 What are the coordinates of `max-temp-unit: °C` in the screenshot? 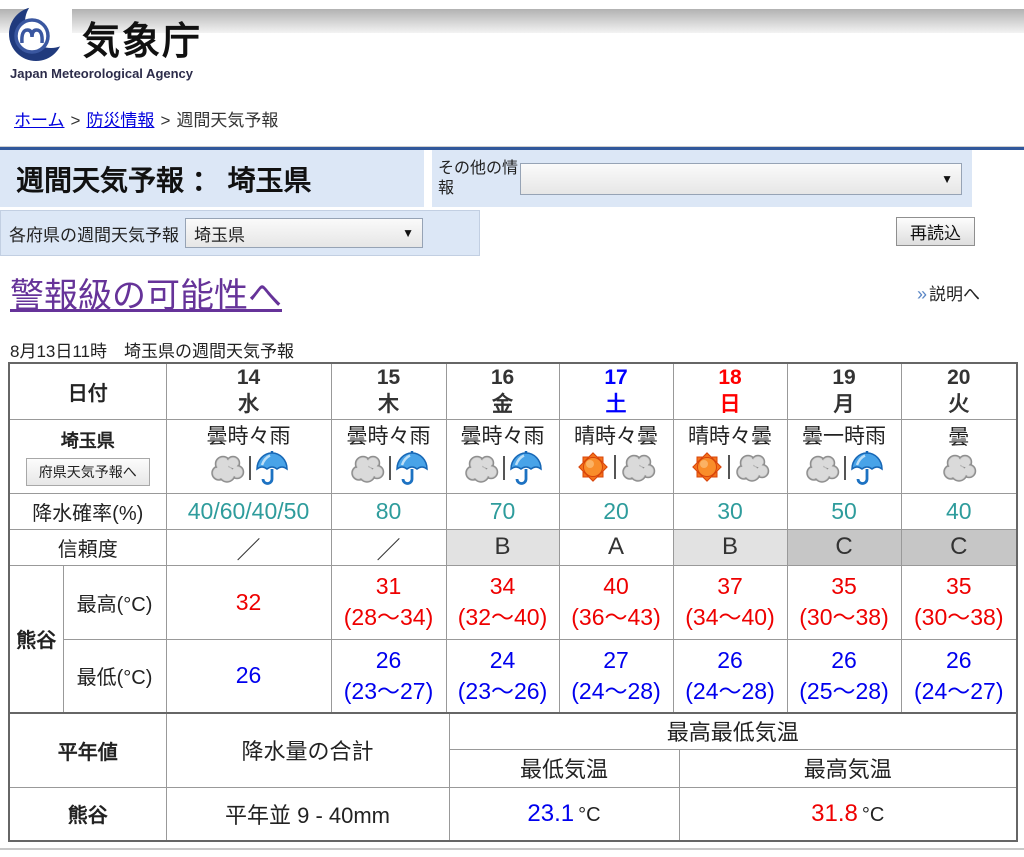 It's located at (873, 814).